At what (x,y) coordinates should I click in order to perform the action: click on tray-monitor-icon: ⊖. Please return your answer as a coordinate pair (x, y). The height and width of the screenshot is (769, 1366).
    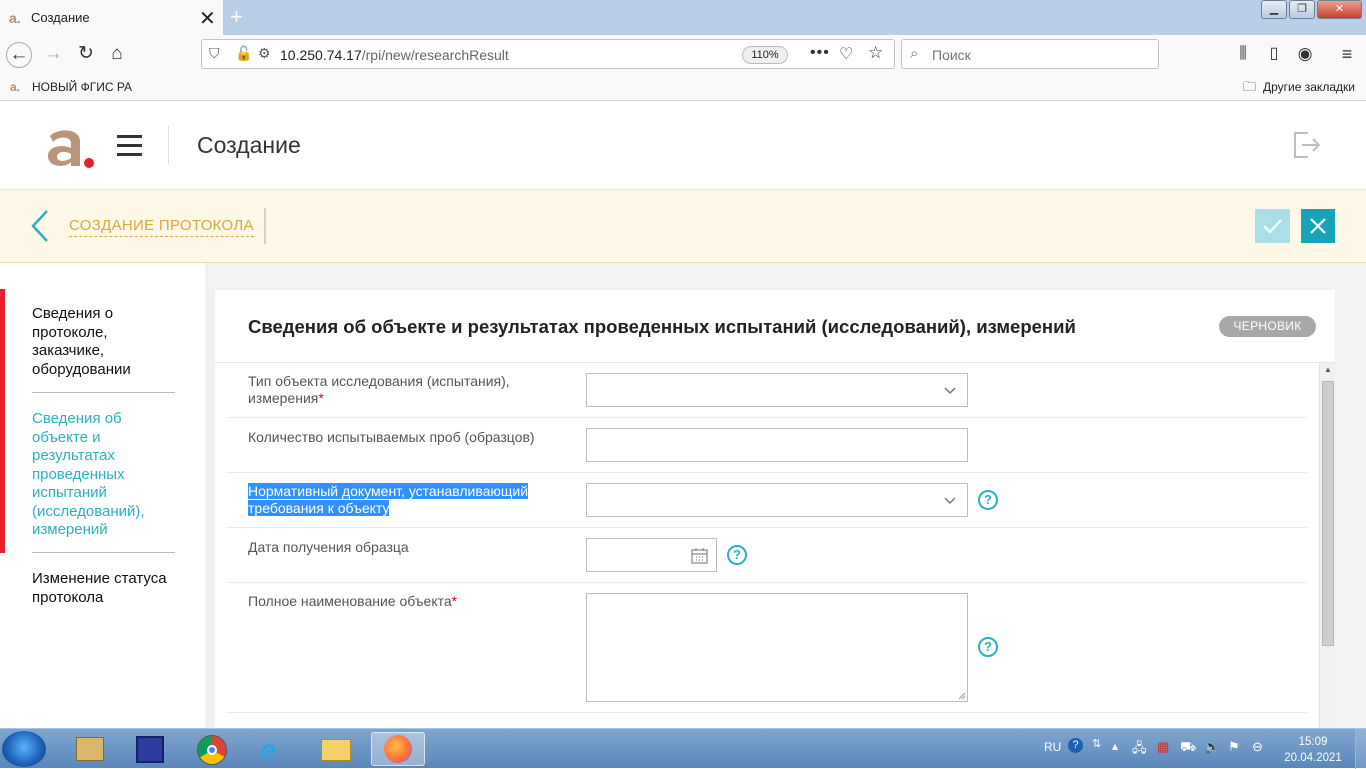
    Looking at the image, I should click on (1257, 747).